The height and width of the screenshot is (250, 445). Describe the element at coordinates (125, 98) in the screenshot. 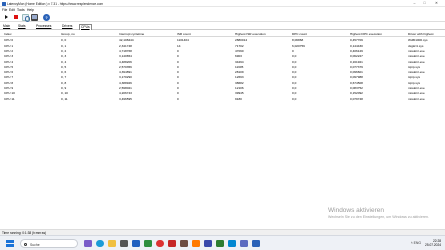

I see `table-cell: 3,496595` at that location.